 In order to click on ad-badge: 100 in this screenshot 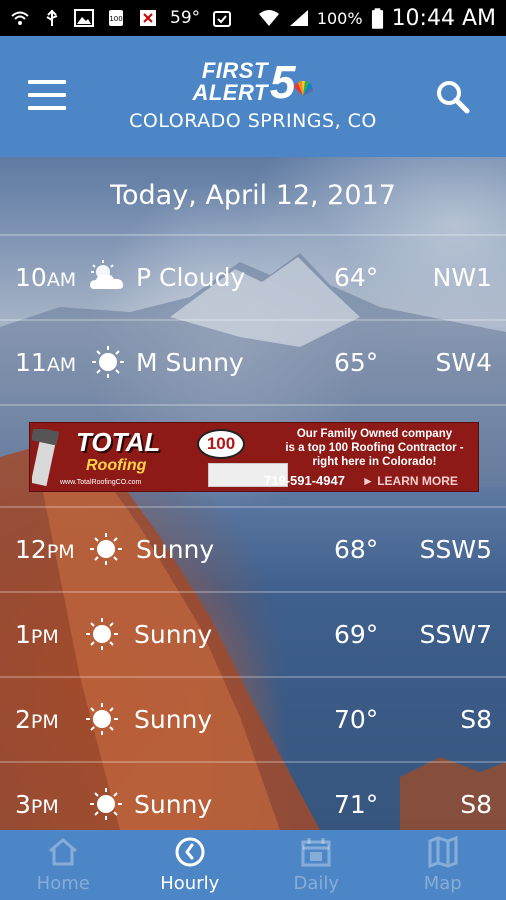, I will do `click(221, 444)`.